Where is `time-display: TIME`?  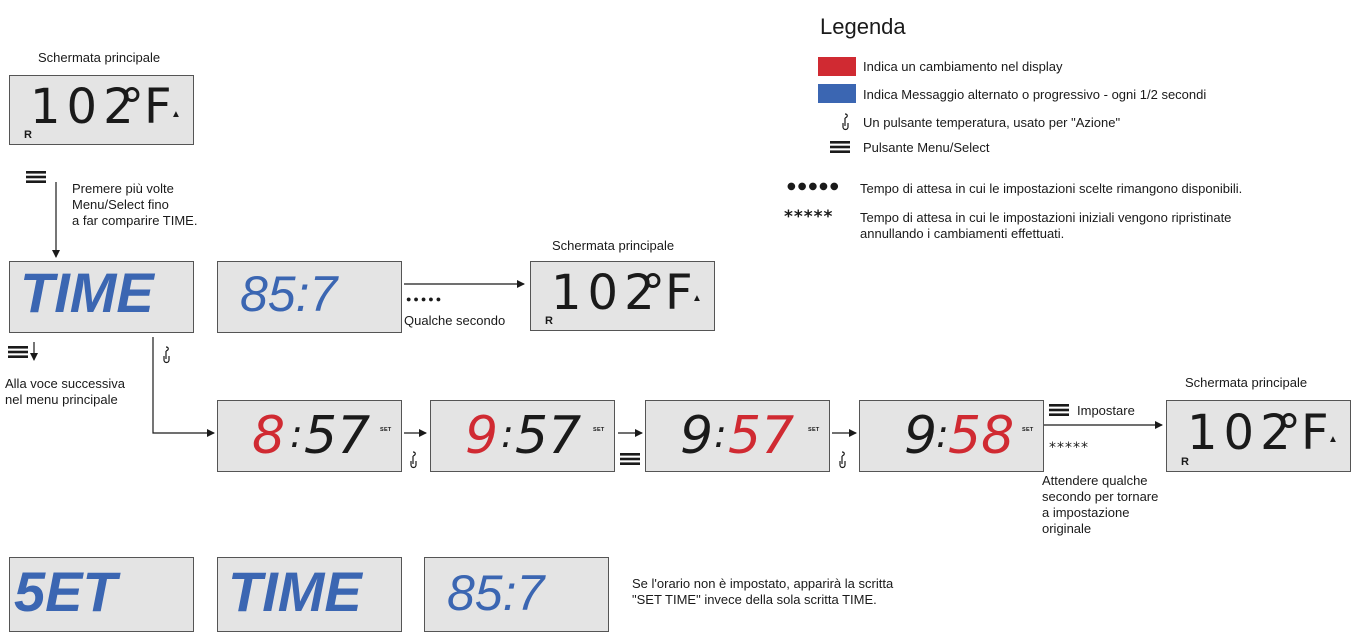 time-display: TIME is located at coordinates (101, 297).